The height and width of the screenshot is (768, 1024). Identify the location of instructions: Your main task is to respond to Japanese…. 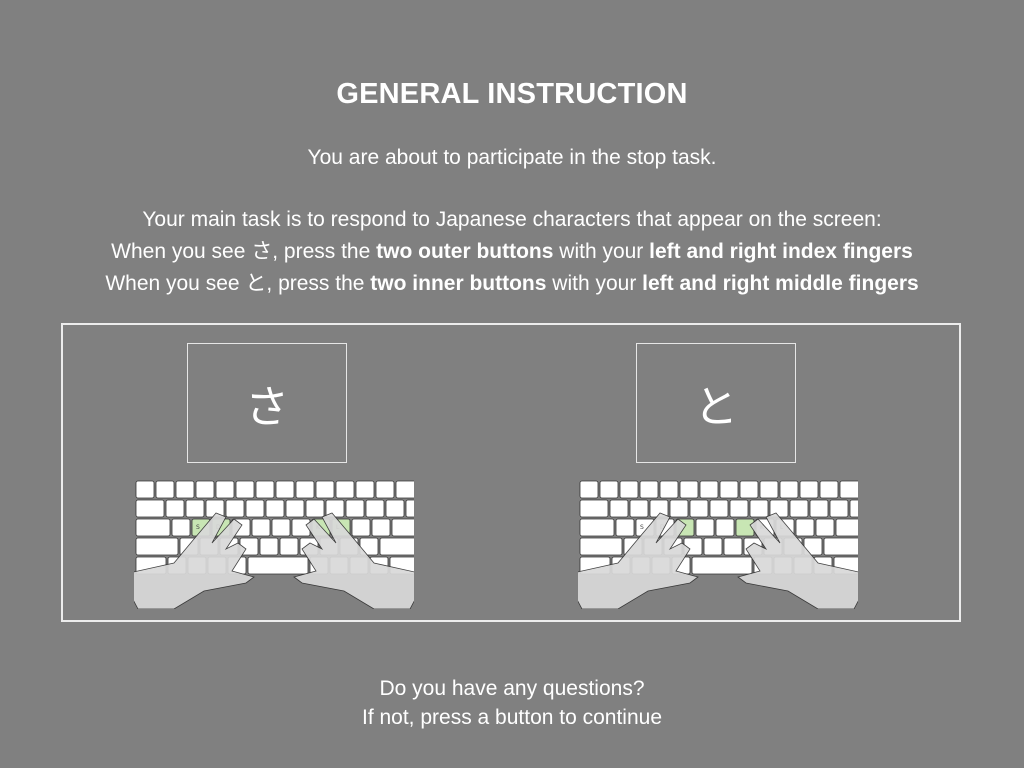
(512, 252).